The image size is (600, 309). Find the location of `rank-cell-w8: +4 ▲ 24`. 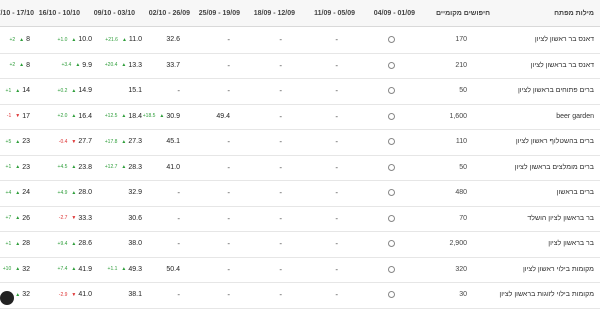

rank-cell-w8: +4 ▲ 24 is located at coordinates (17, 193).